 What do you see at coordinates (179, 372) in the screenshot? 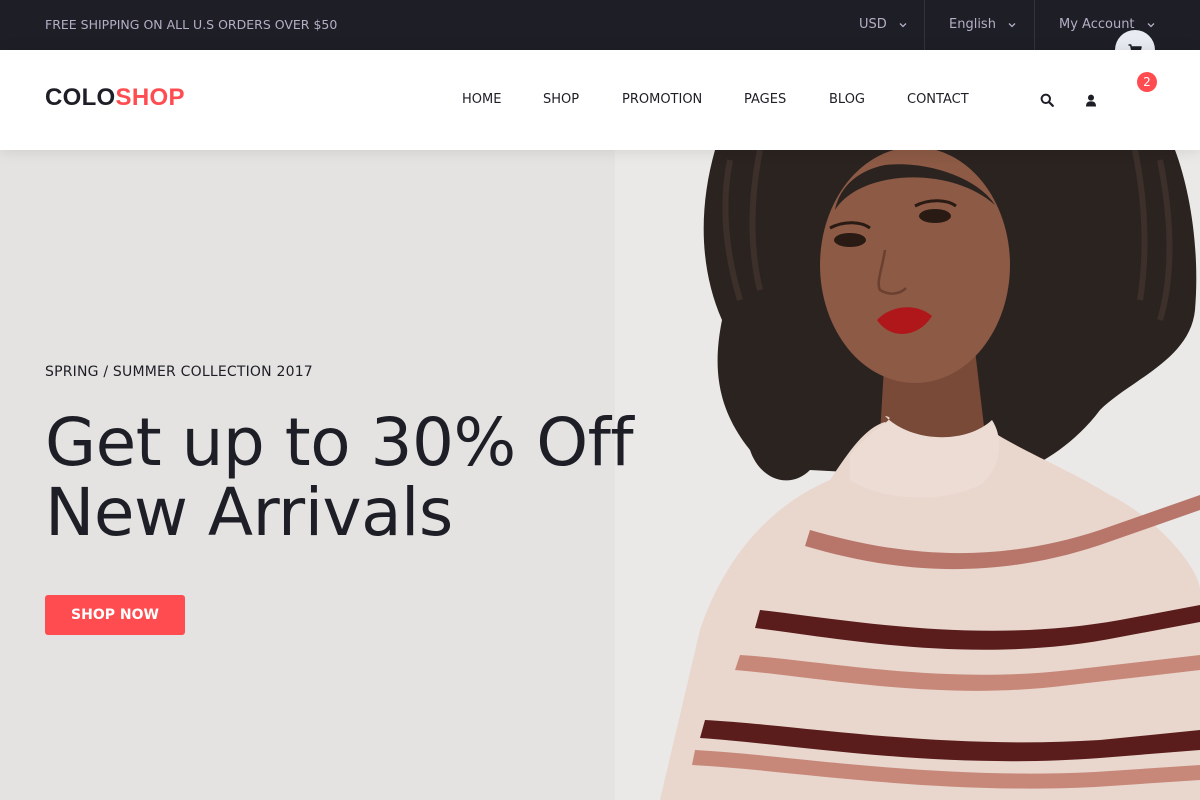
I see `collection-label: SPRING / SUMMER COLLECTION 2017` at bounding box center [179, 372].